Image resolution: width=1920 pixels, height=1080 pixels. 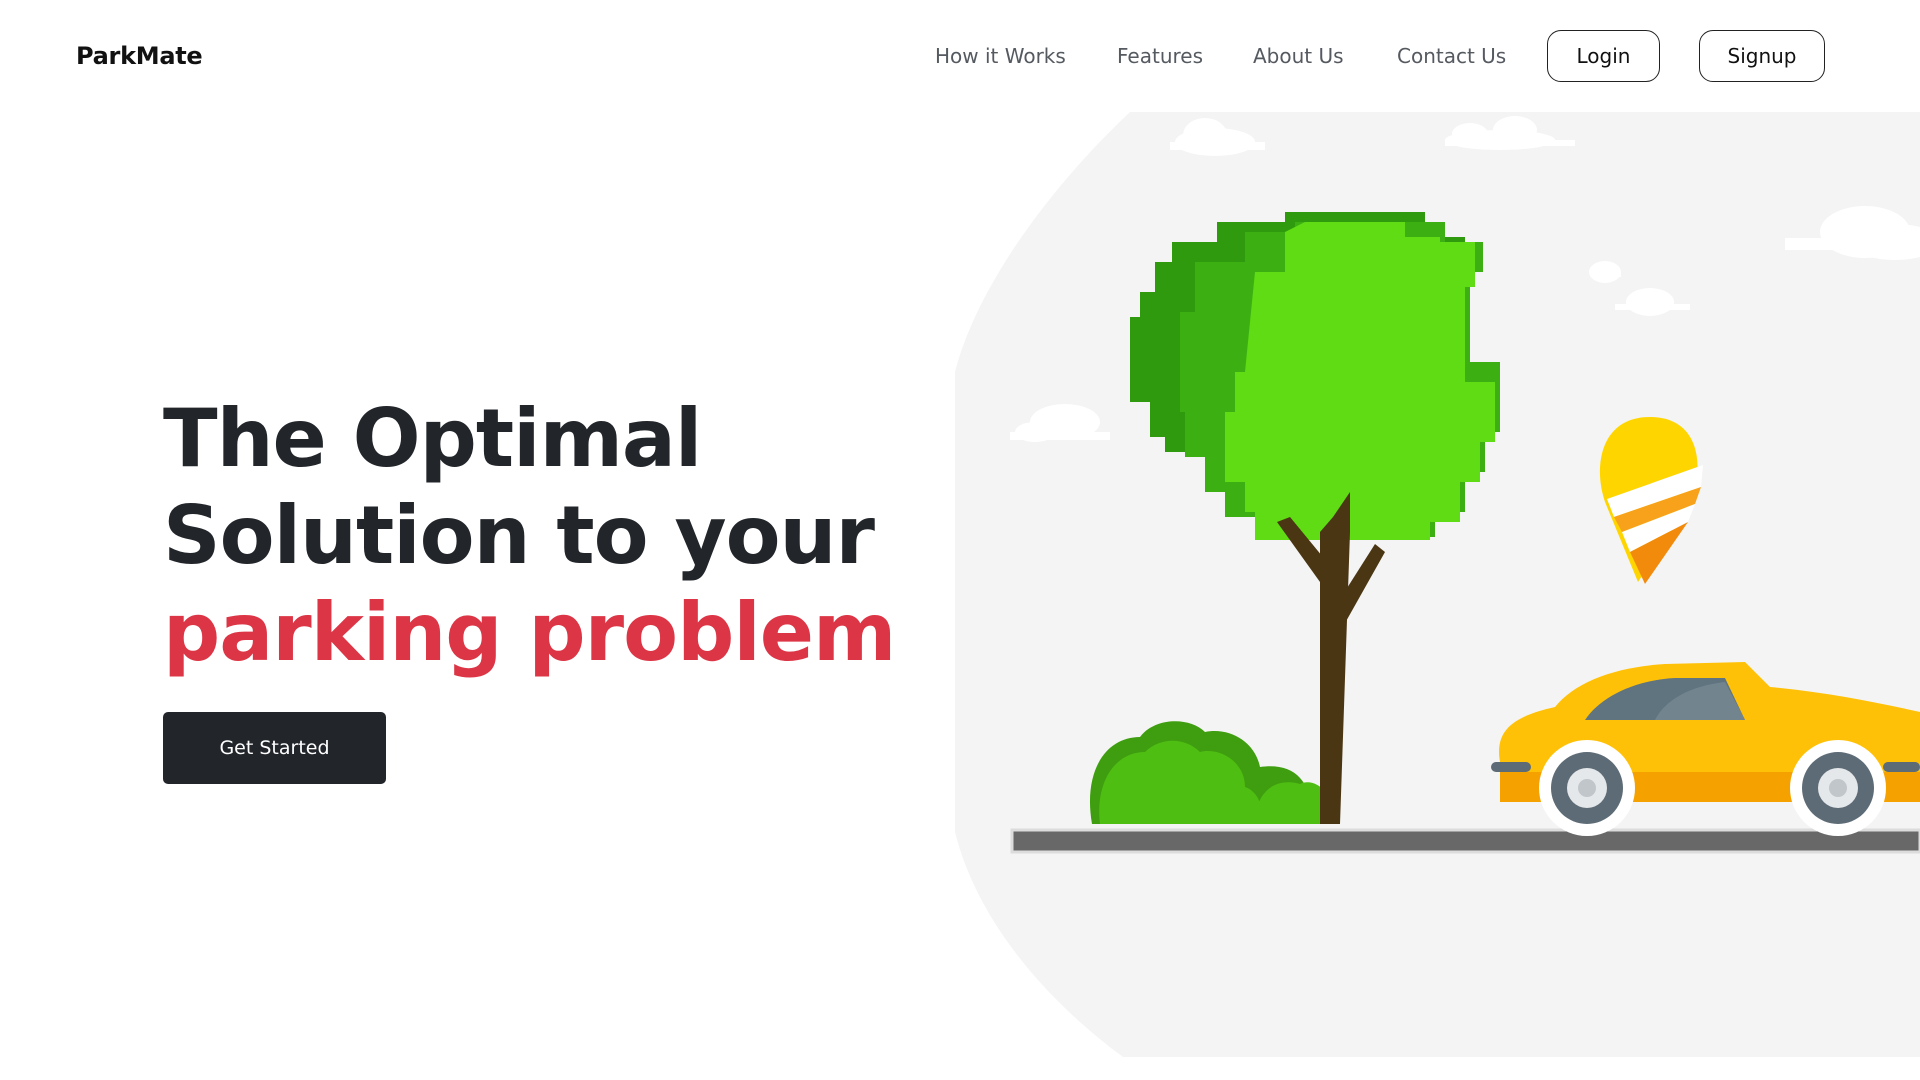 What do you see at coordinates (1451, 56) in the screenshot?
I see `nav-link-contact-us: Contact Us` at bounding box center [1451, 56].